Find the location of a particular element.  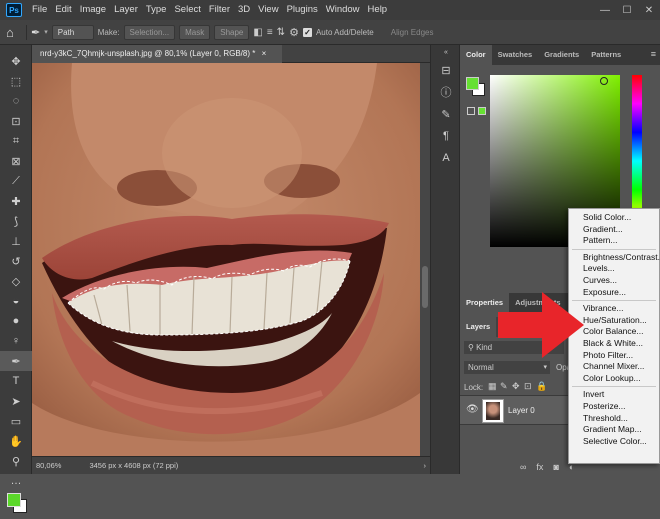

lock-artboard-icon: ⊡ is located at coordinates (528, 386).